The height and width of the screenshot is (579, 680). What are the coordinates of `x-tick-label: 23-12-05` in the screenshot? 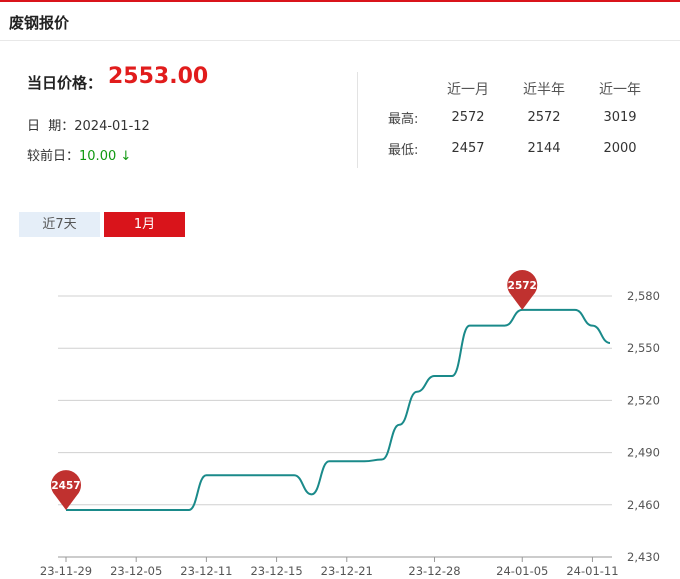 It's located at (136, 571).